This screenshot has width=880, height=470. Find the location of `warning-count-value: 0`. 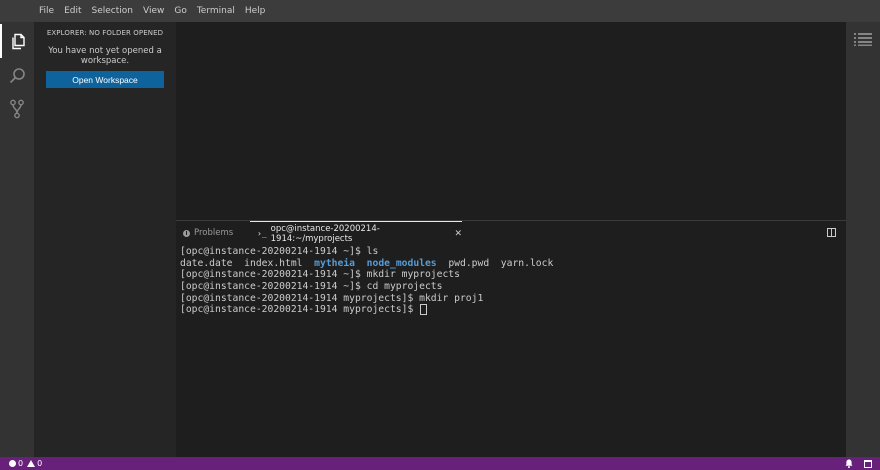

warning-count-value: 0 is located at coordinates (40, 463).